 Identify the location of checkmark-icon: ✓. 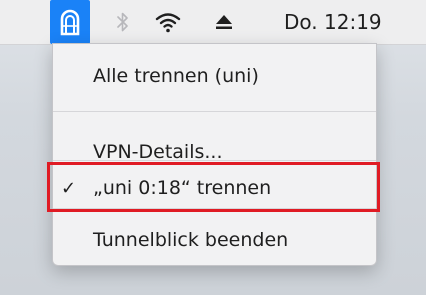
(69, 188).